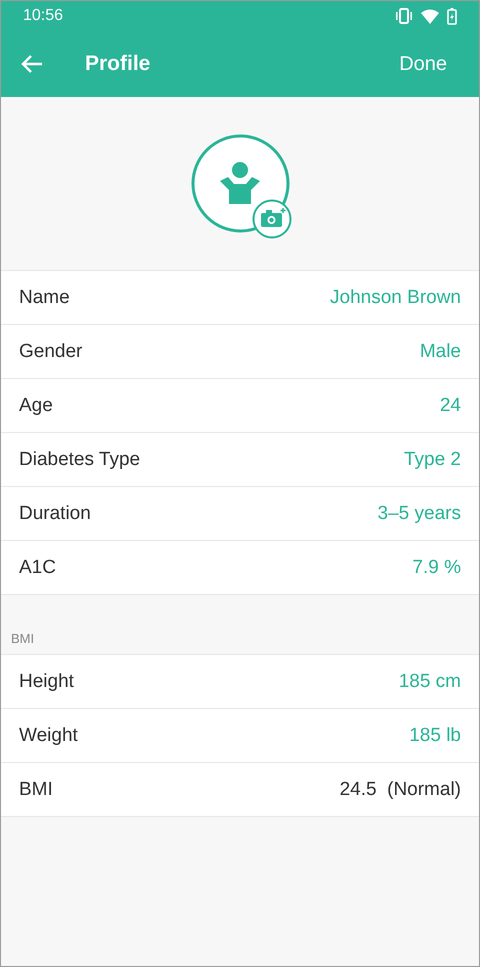  What do you see at coordinates (404, 16) in the screenshot?
I see `vibrate-icon` at bounding box center [404, 16].